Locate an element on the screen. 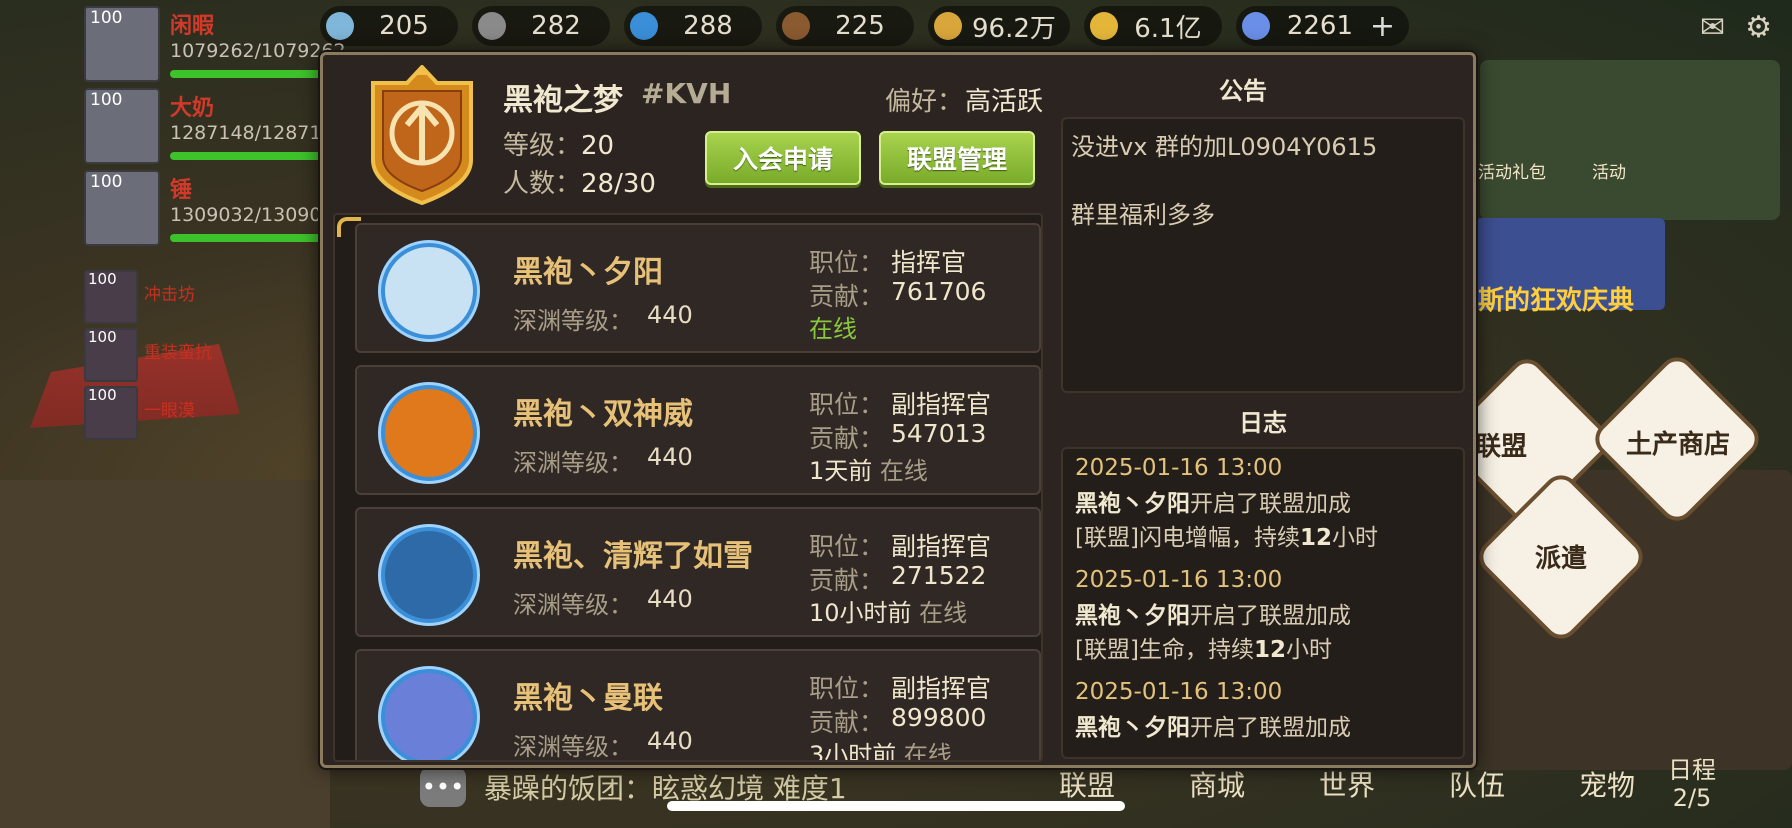 The image size is (1792, 828). member-card: 黑袍、清辉了如雪 深渊等级： 440 职位： 副指挥官 贡献： 271522 10小时前 在线 is located at coordinates (698, 572).